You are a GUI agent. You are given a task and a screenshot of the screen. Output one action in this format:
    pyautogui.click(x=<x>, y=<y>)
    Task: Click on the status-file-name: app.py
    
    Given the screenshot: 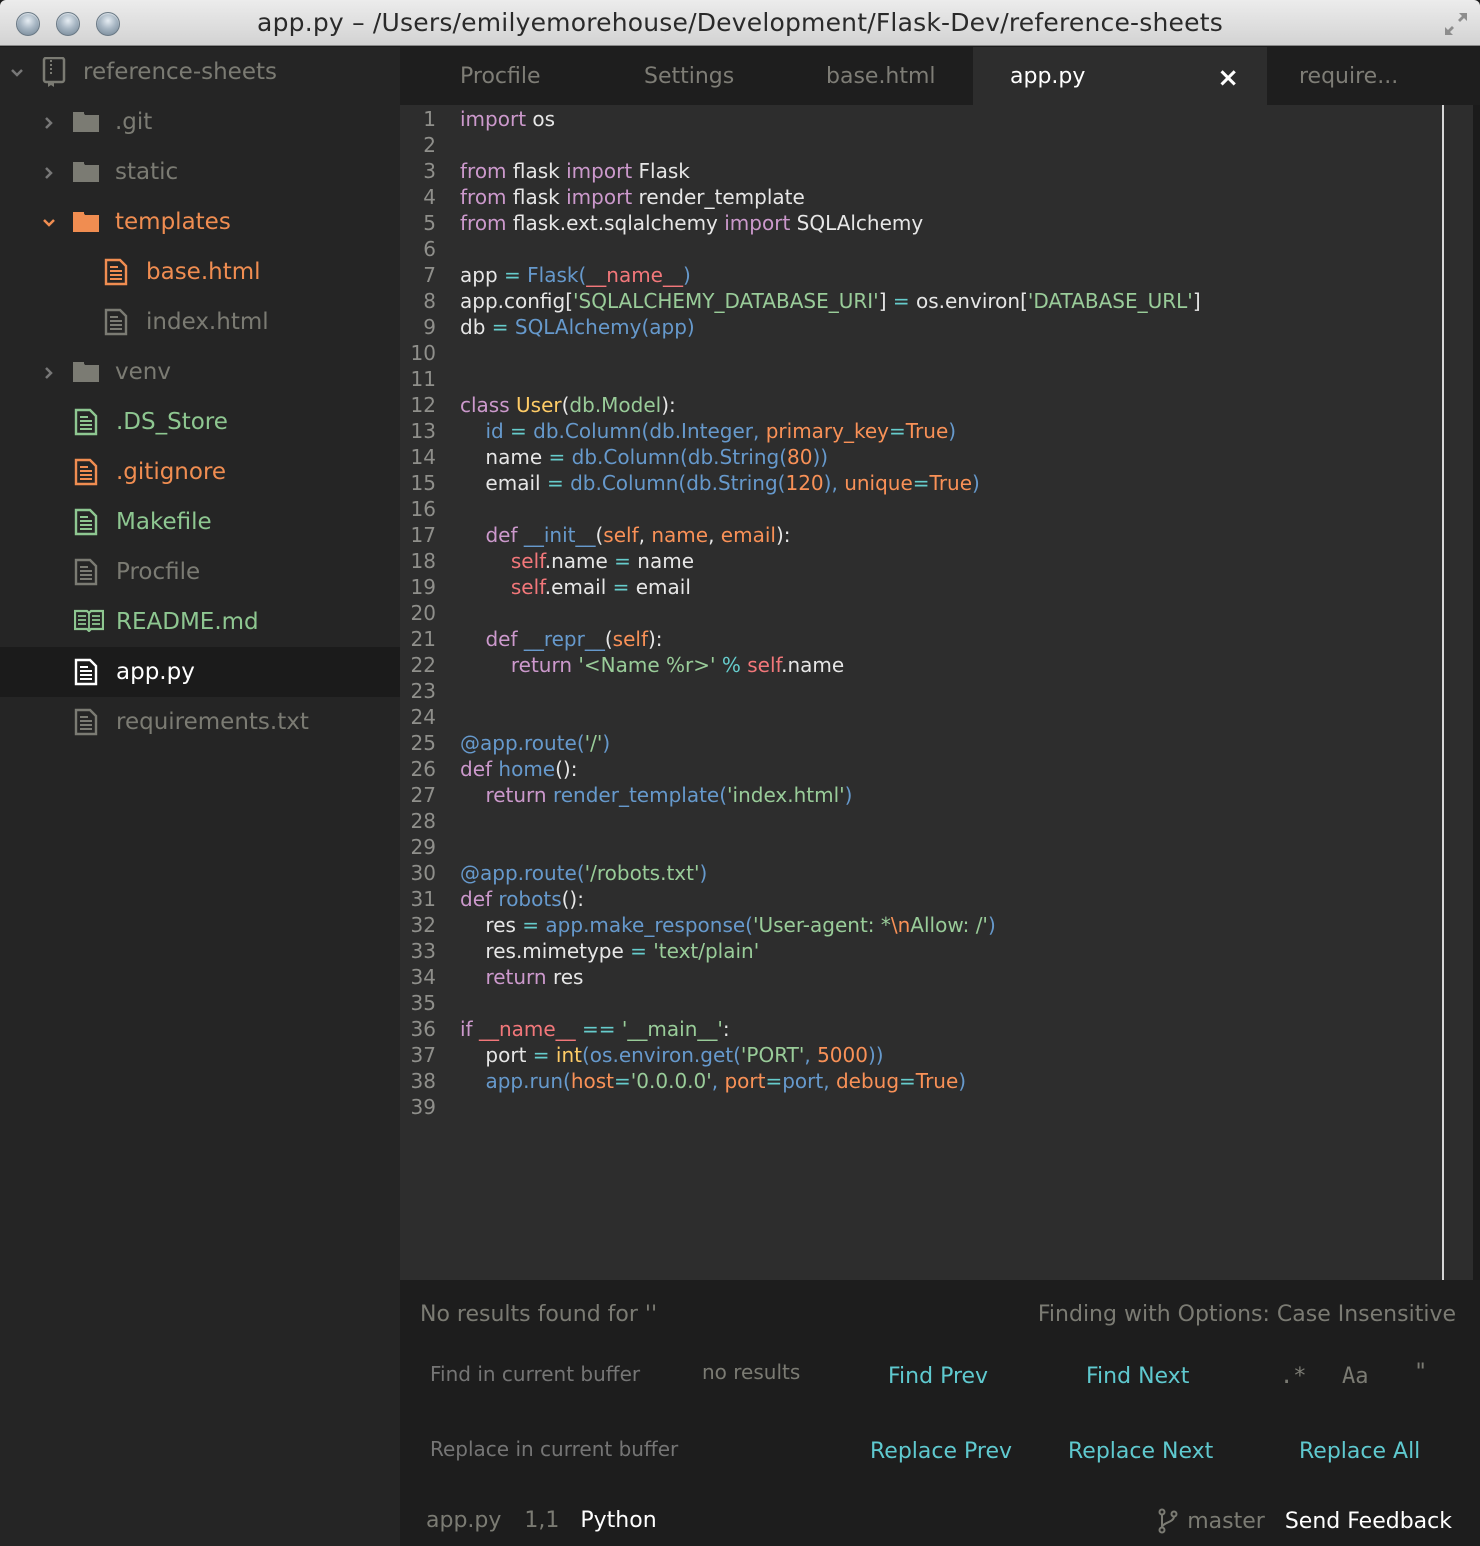 What is the action you would take?
    pyautogui.click(x=463, y=1520)
    